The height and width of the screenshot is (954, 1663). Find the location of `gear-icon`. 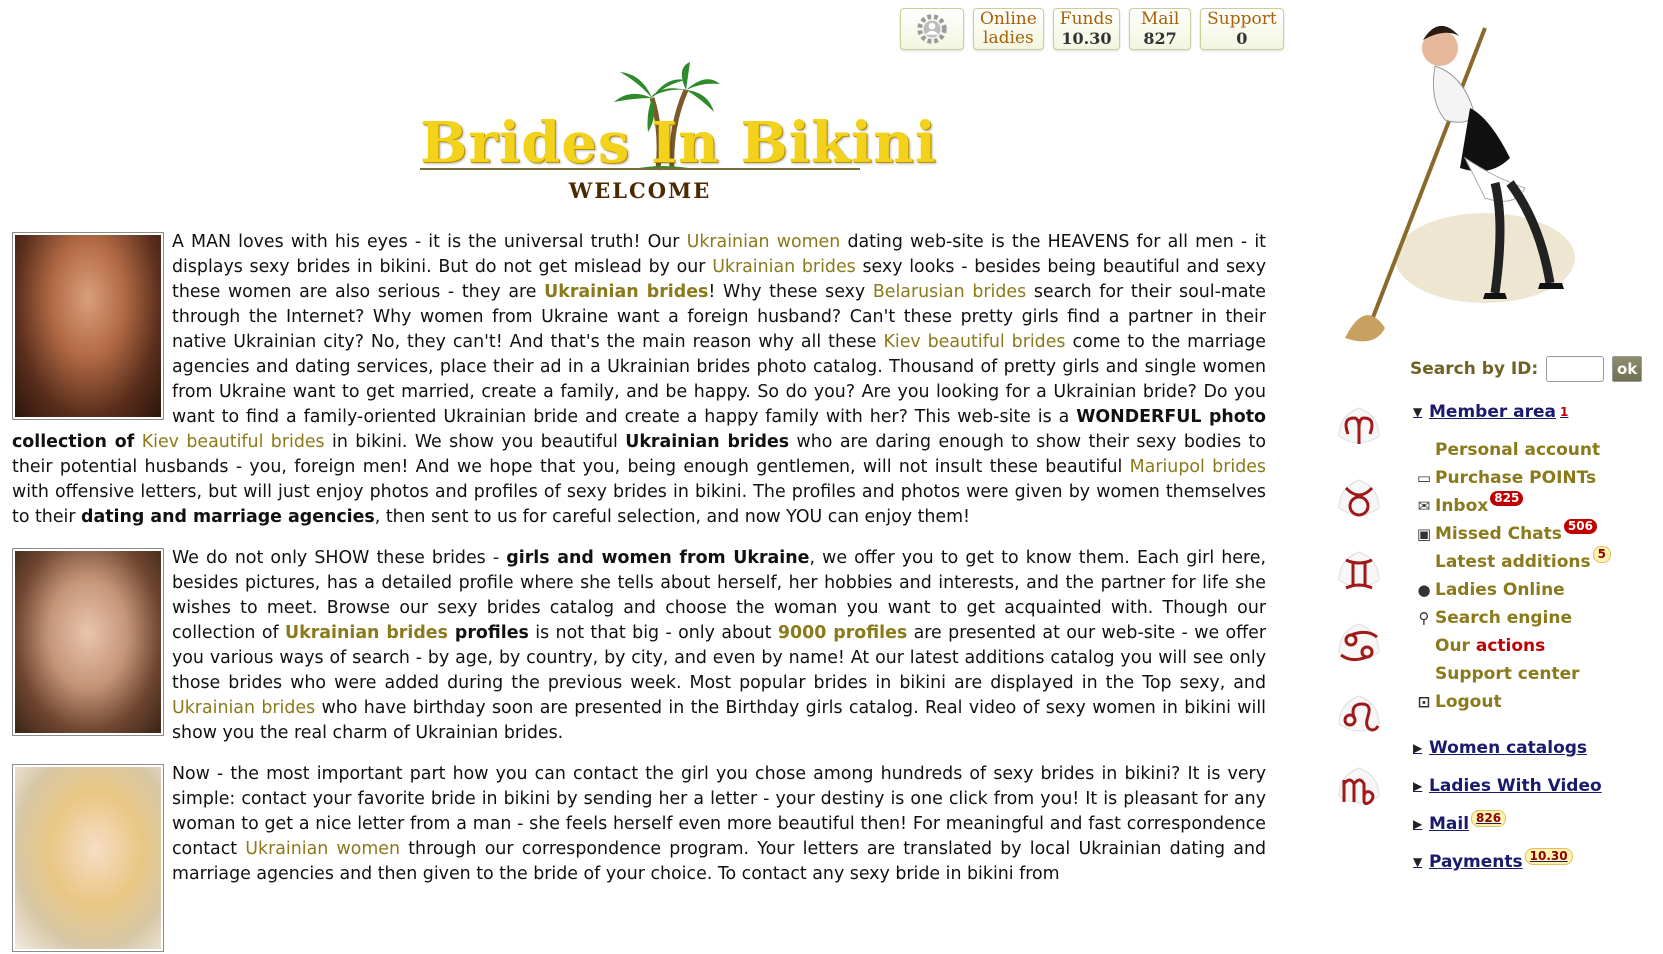

gear-icon is located at coordinates (932, 29).